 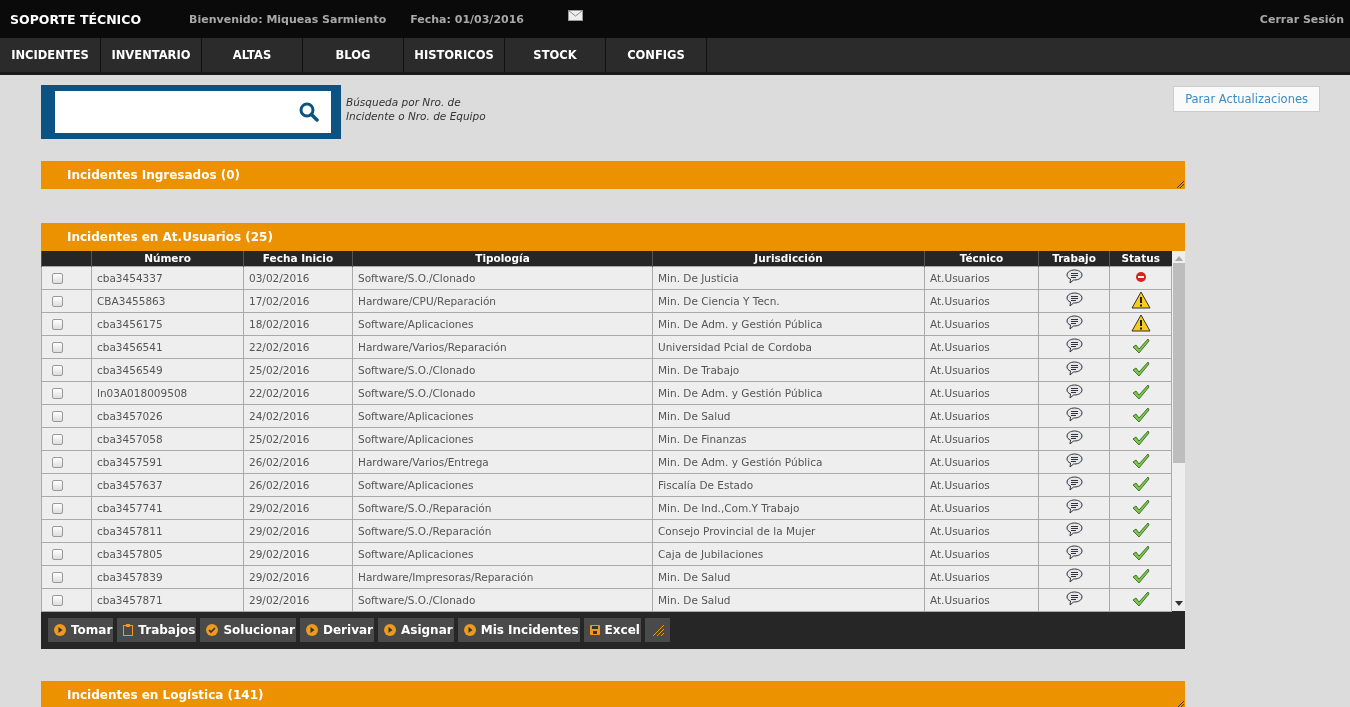 I want to click on play-icon, so click(x=390, y=630).